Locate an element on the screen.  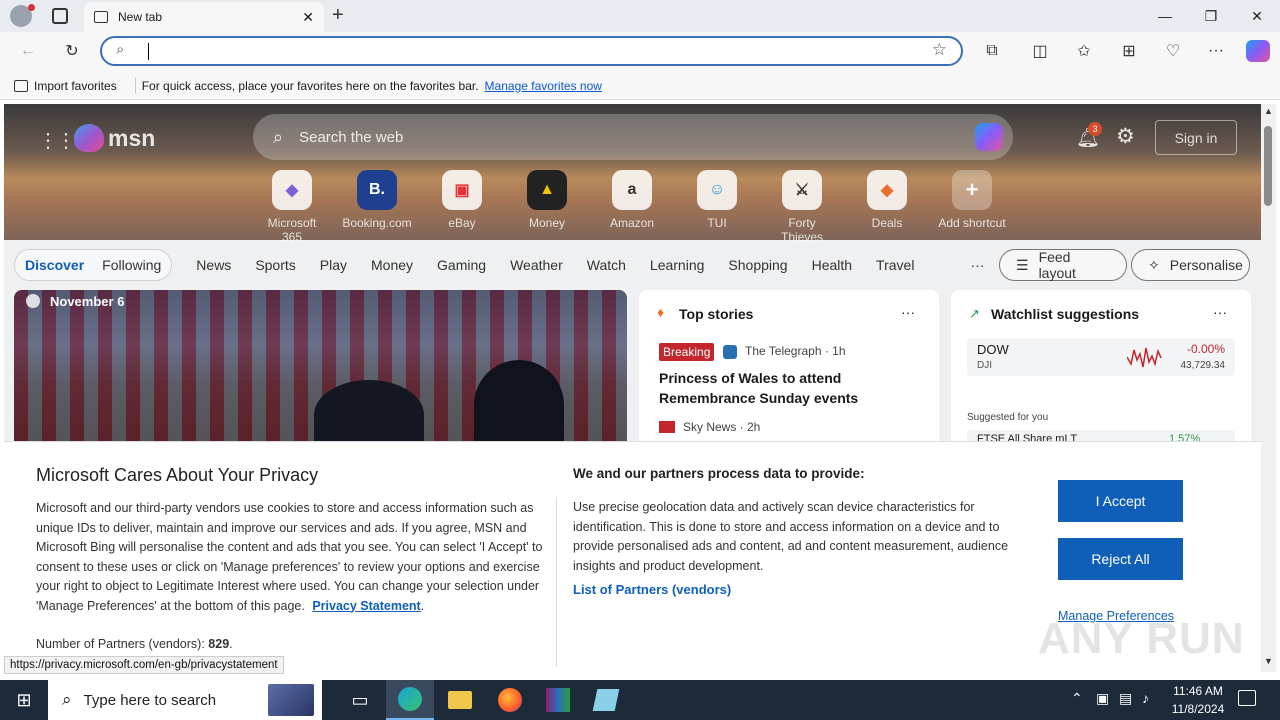
tray-chevron-icon: ⌃ is located at coordinates (1077, 698).